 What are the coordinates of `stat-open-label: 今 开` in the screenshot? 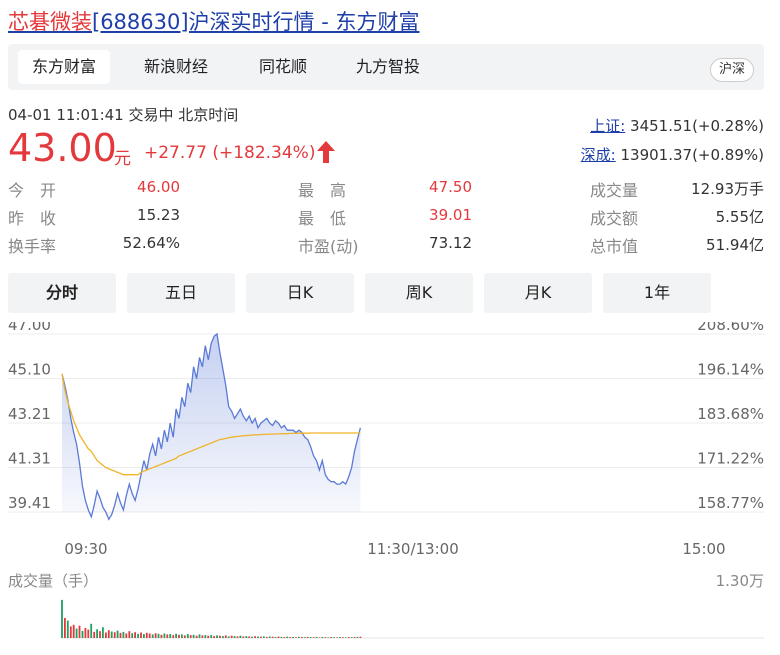 It's located at (32, 190).